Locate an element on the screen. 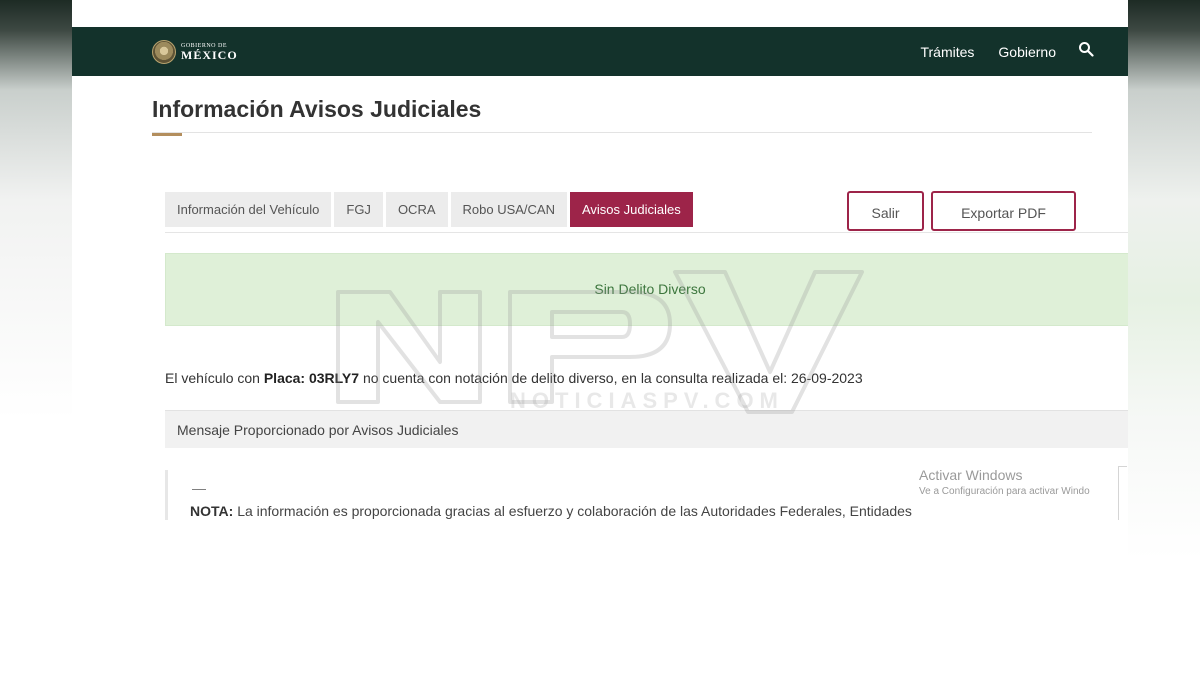 The image size is (1200, 675). note-dash: — is located at coordinates (199, 488).